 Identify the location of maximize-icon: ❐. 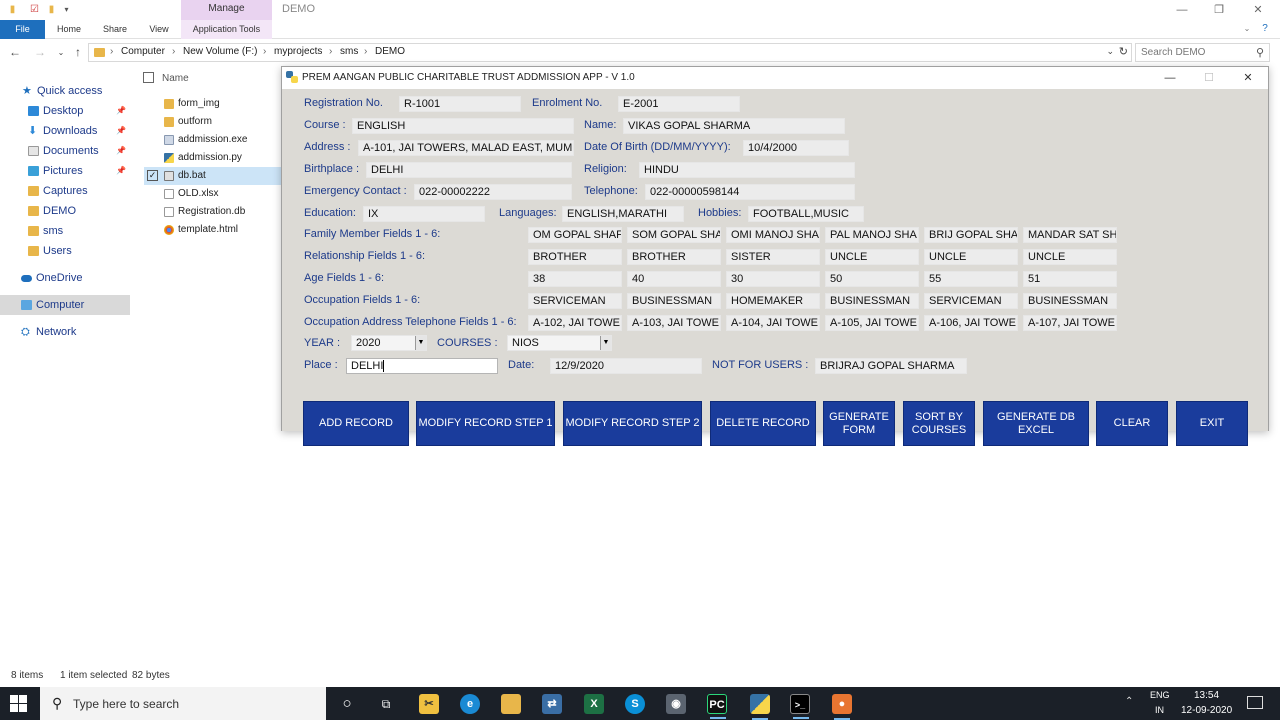
(1219, 10).